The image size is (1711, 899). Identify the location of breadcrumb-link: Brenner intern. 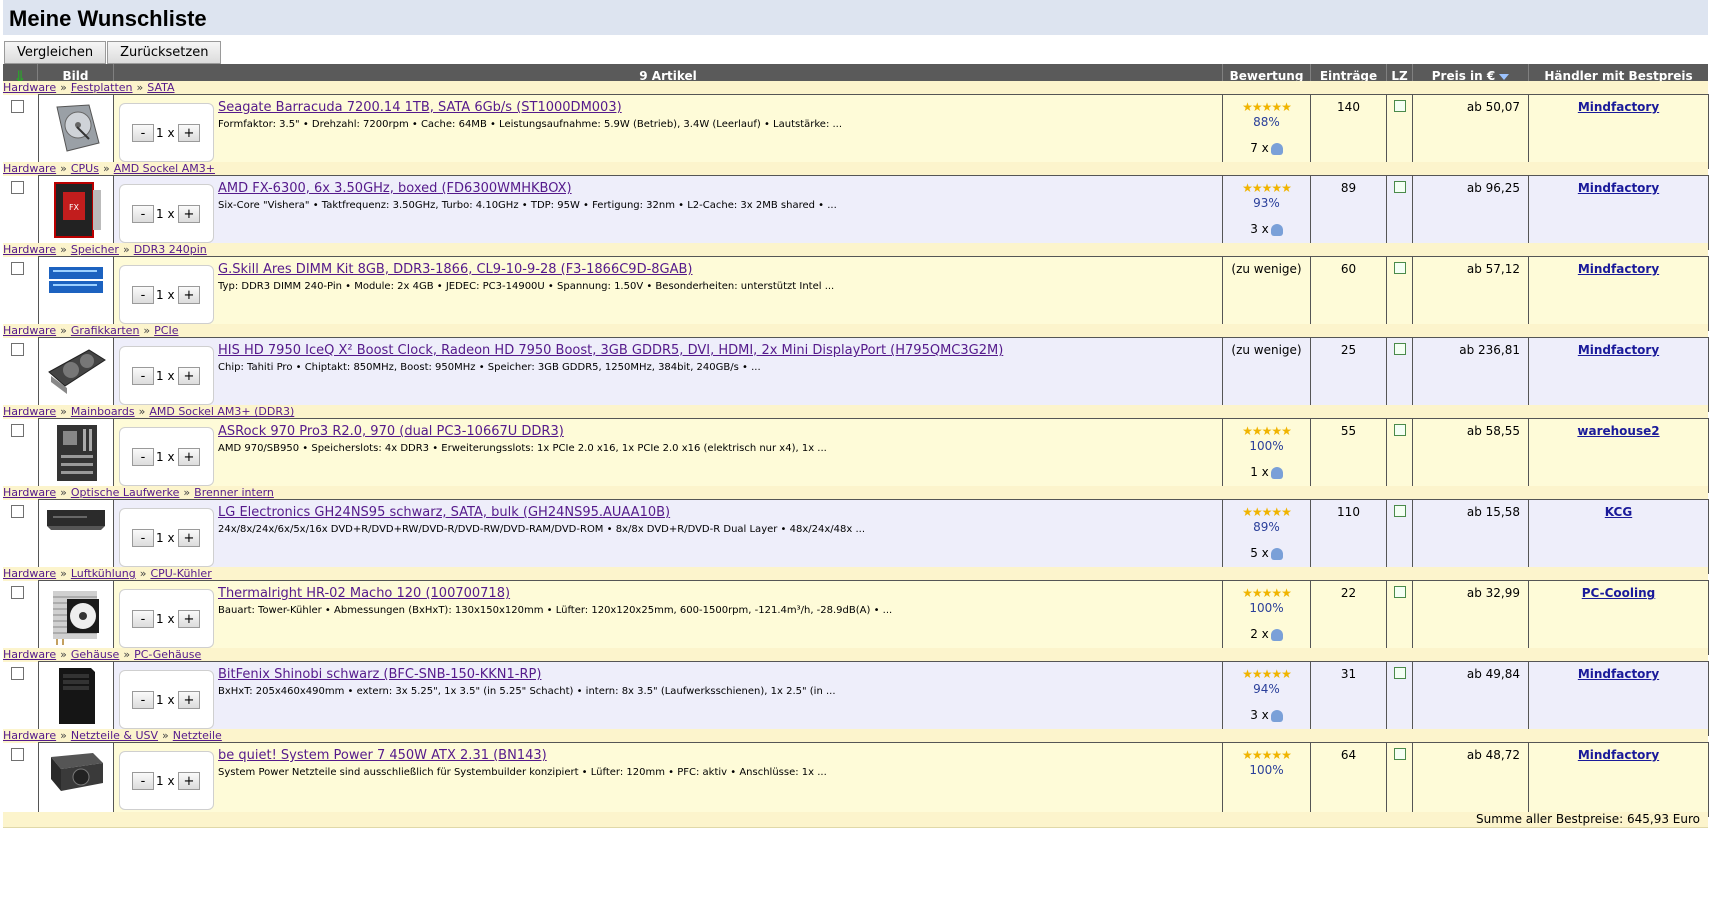
(234, 492).